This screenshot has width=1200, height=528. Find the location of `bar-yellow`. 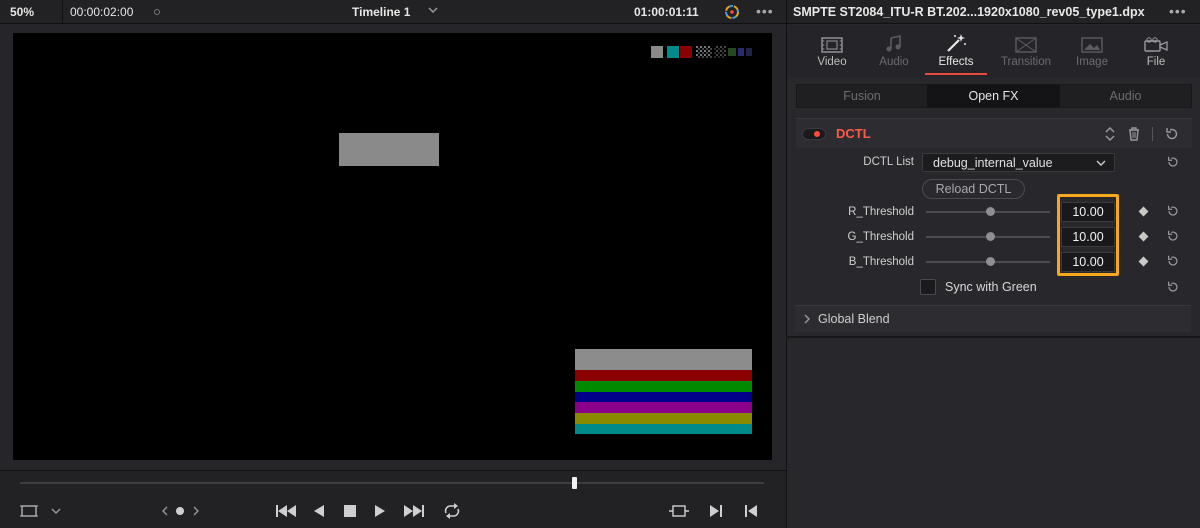

bar-yellow is located at coordinates (663, 418).